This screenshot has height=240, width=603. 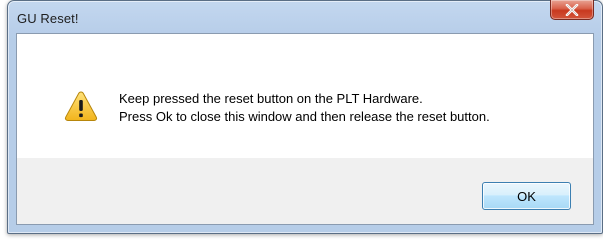 I want to click on window-title: GU Reset!, so click(x=48, y=18).